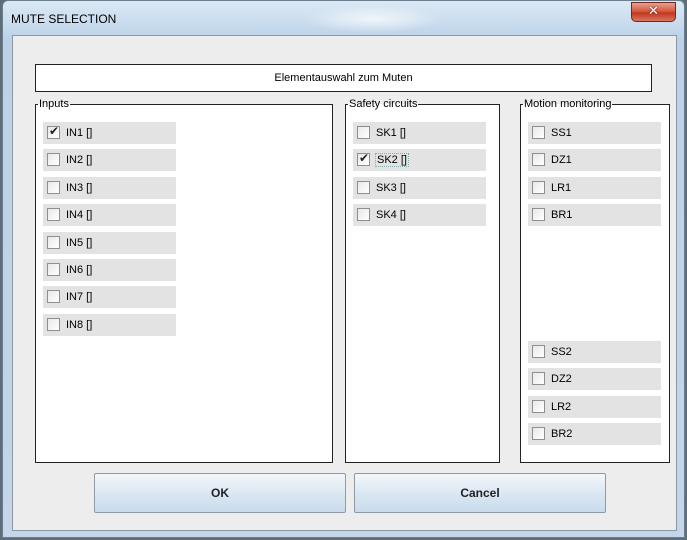 Image resolution: width=687 pixels, height=540 pixels. What do you see at coordinates (561, 407) in the screenshot?
I see `checkbox-label: LR2` at bounding box center [561, 407].